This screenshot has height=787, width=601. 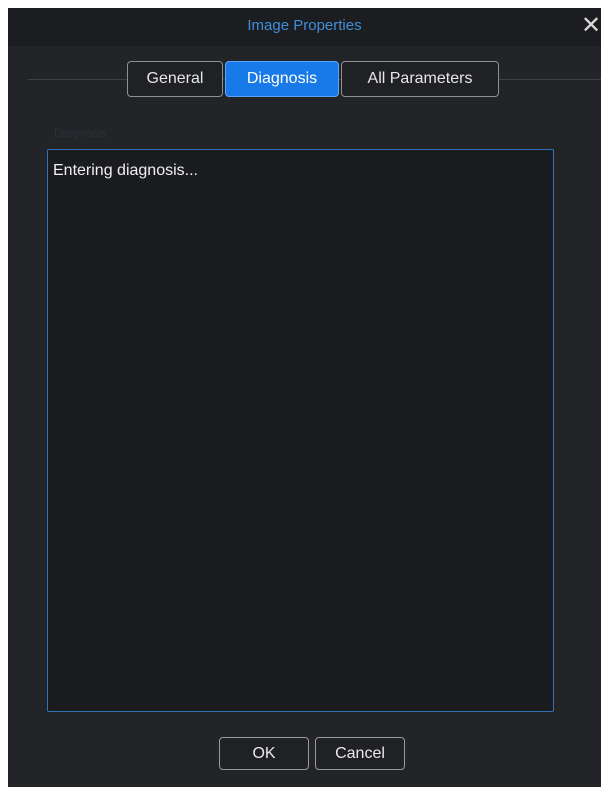 What do you see at coordinates (420, 79) in the screenshot?
I see `tab-all-parameters: All Parameters` at bounding box center [420, 79].